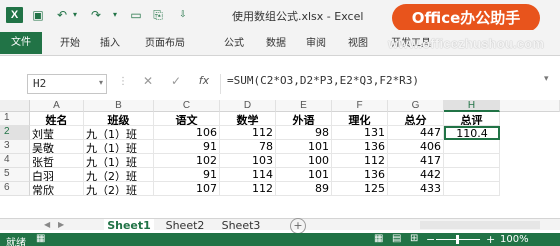  I want to click on save-icon: ▣, so click(38, 15).